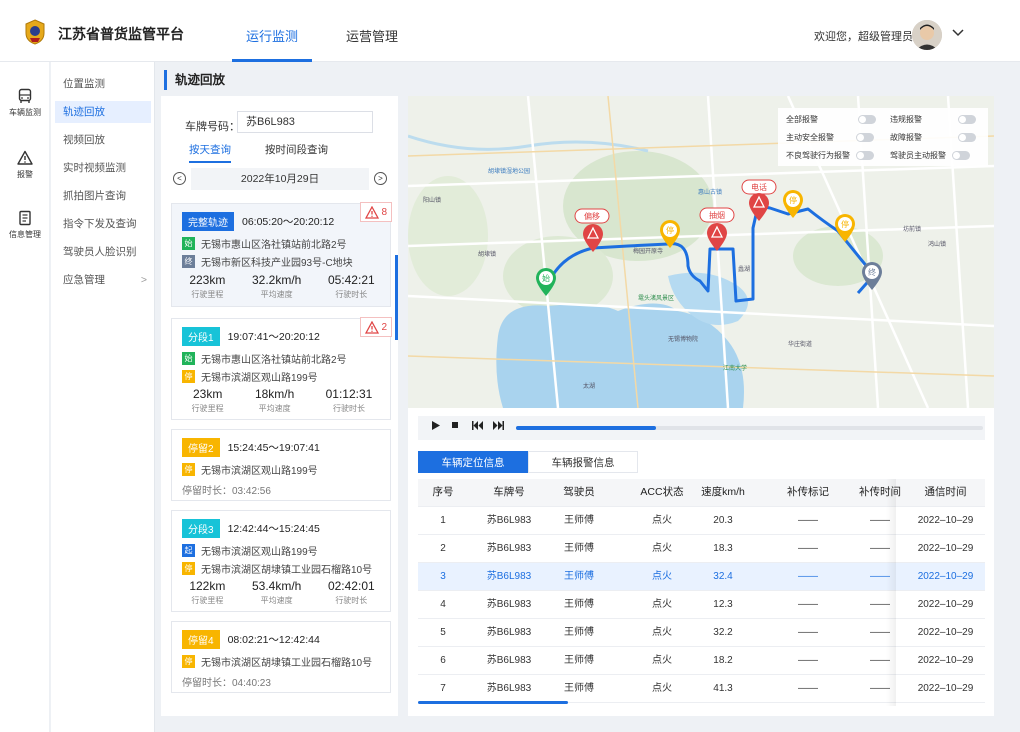 The height and width of the screenshot is (732, 1020). I want to click on card-header: 停留4 08:02:21～12:42:44, so click(251, 639).